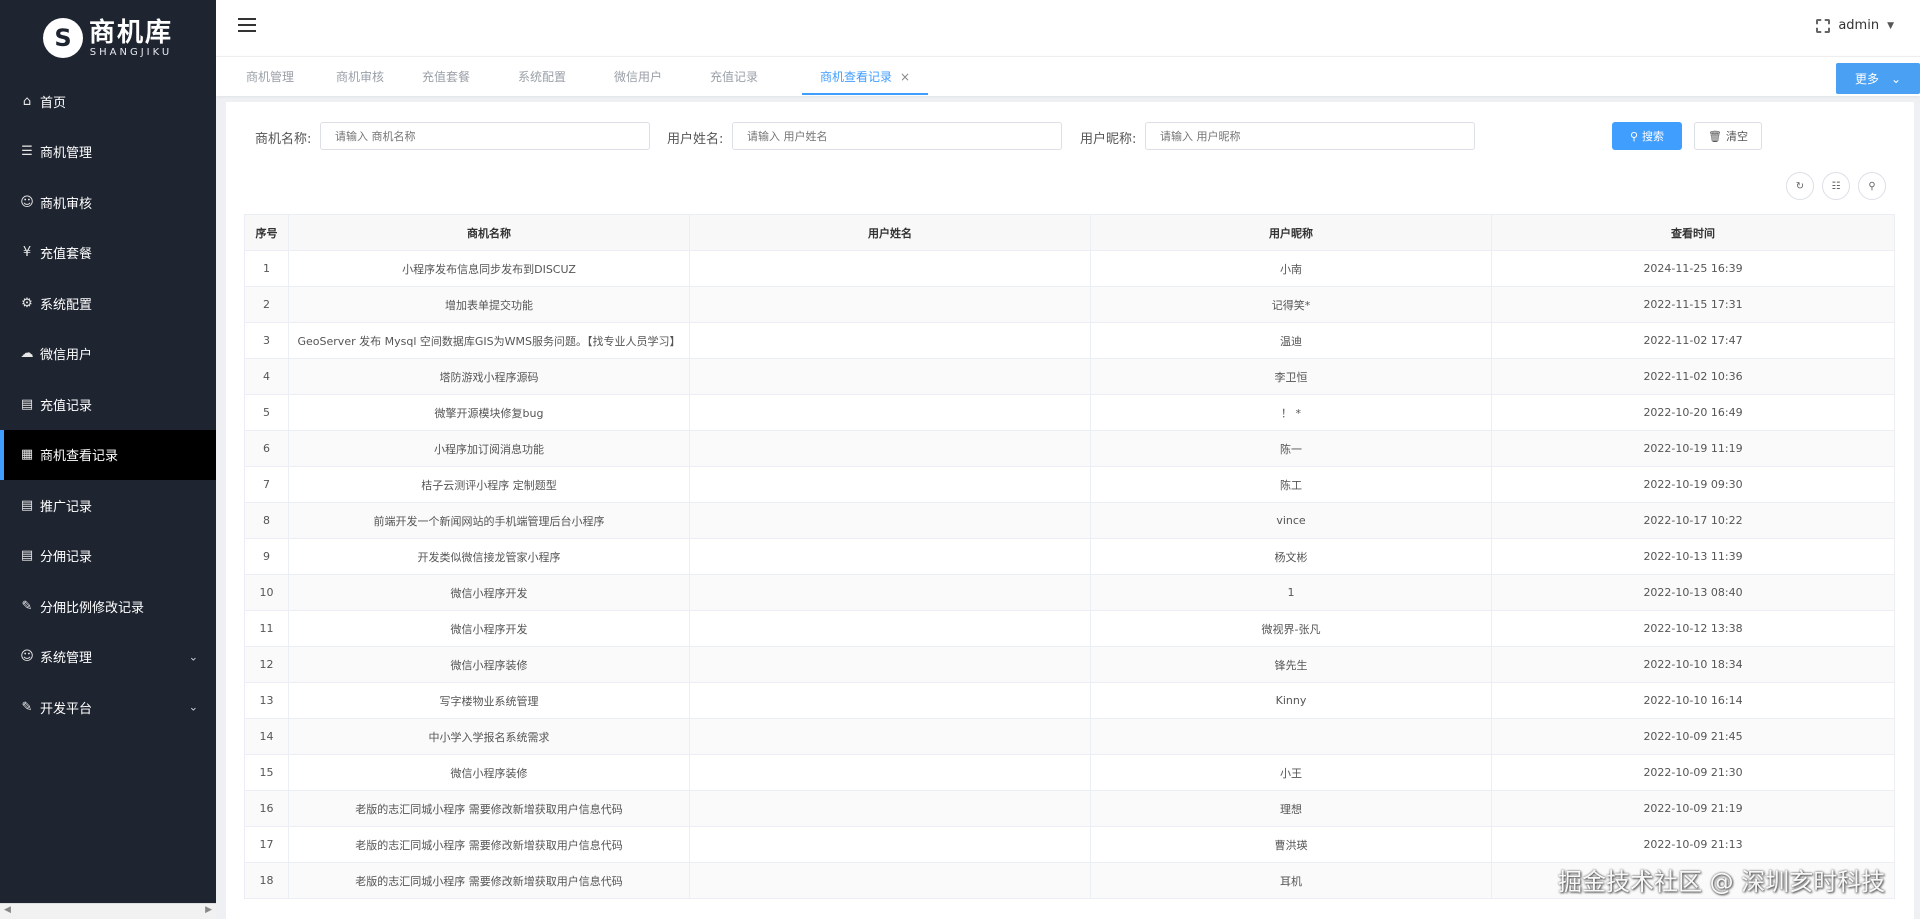 This screenshot has height=919, width=1920. Describe the element at coordinates (108, 202) in the screenshot. I see `sidebar-item: ☺ 商机审核` at that location.